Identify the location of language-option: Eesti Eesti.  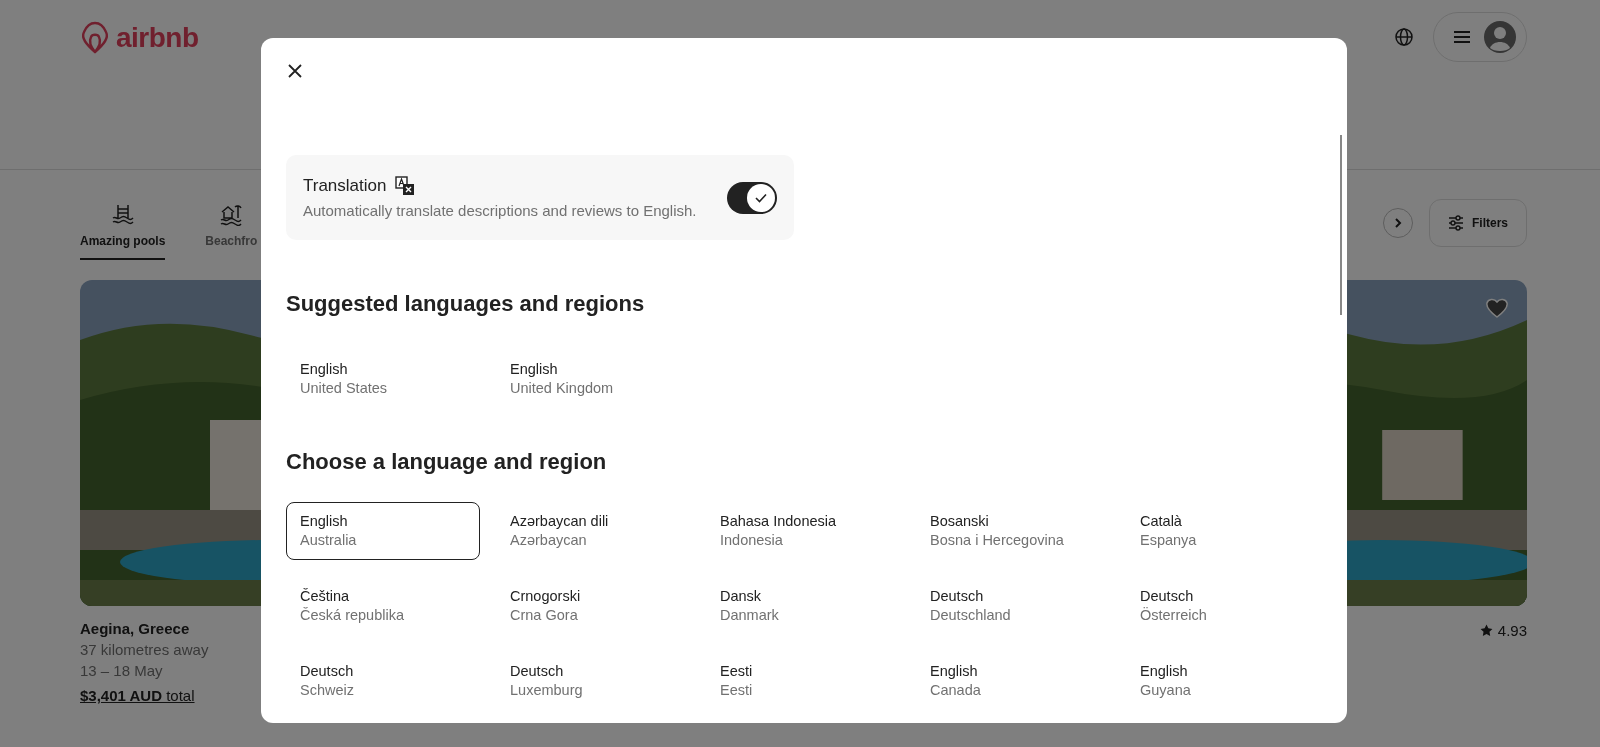
(803, 681).